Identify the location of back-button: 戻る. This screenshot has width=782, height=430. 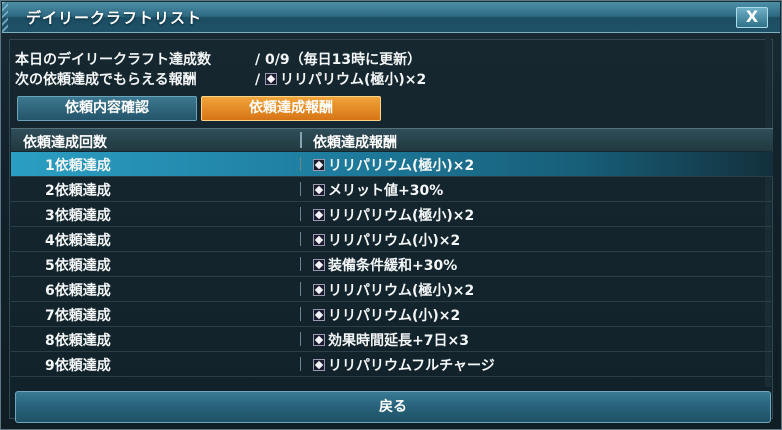
(393, 407).